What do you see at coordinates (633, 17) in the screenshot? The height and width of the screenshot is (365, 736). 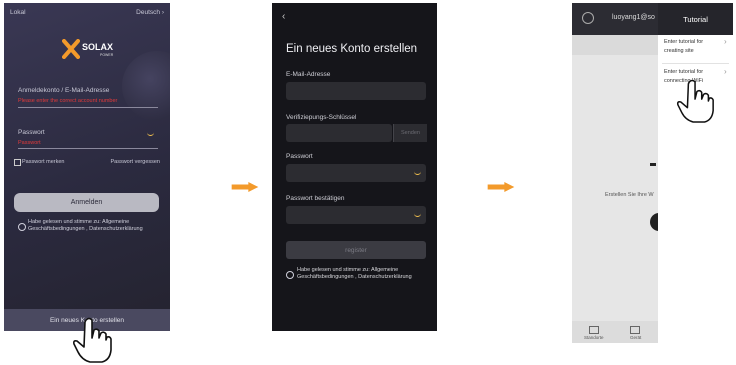 I see `account-label: luoyang1@so` at bounding box center [633, 17].